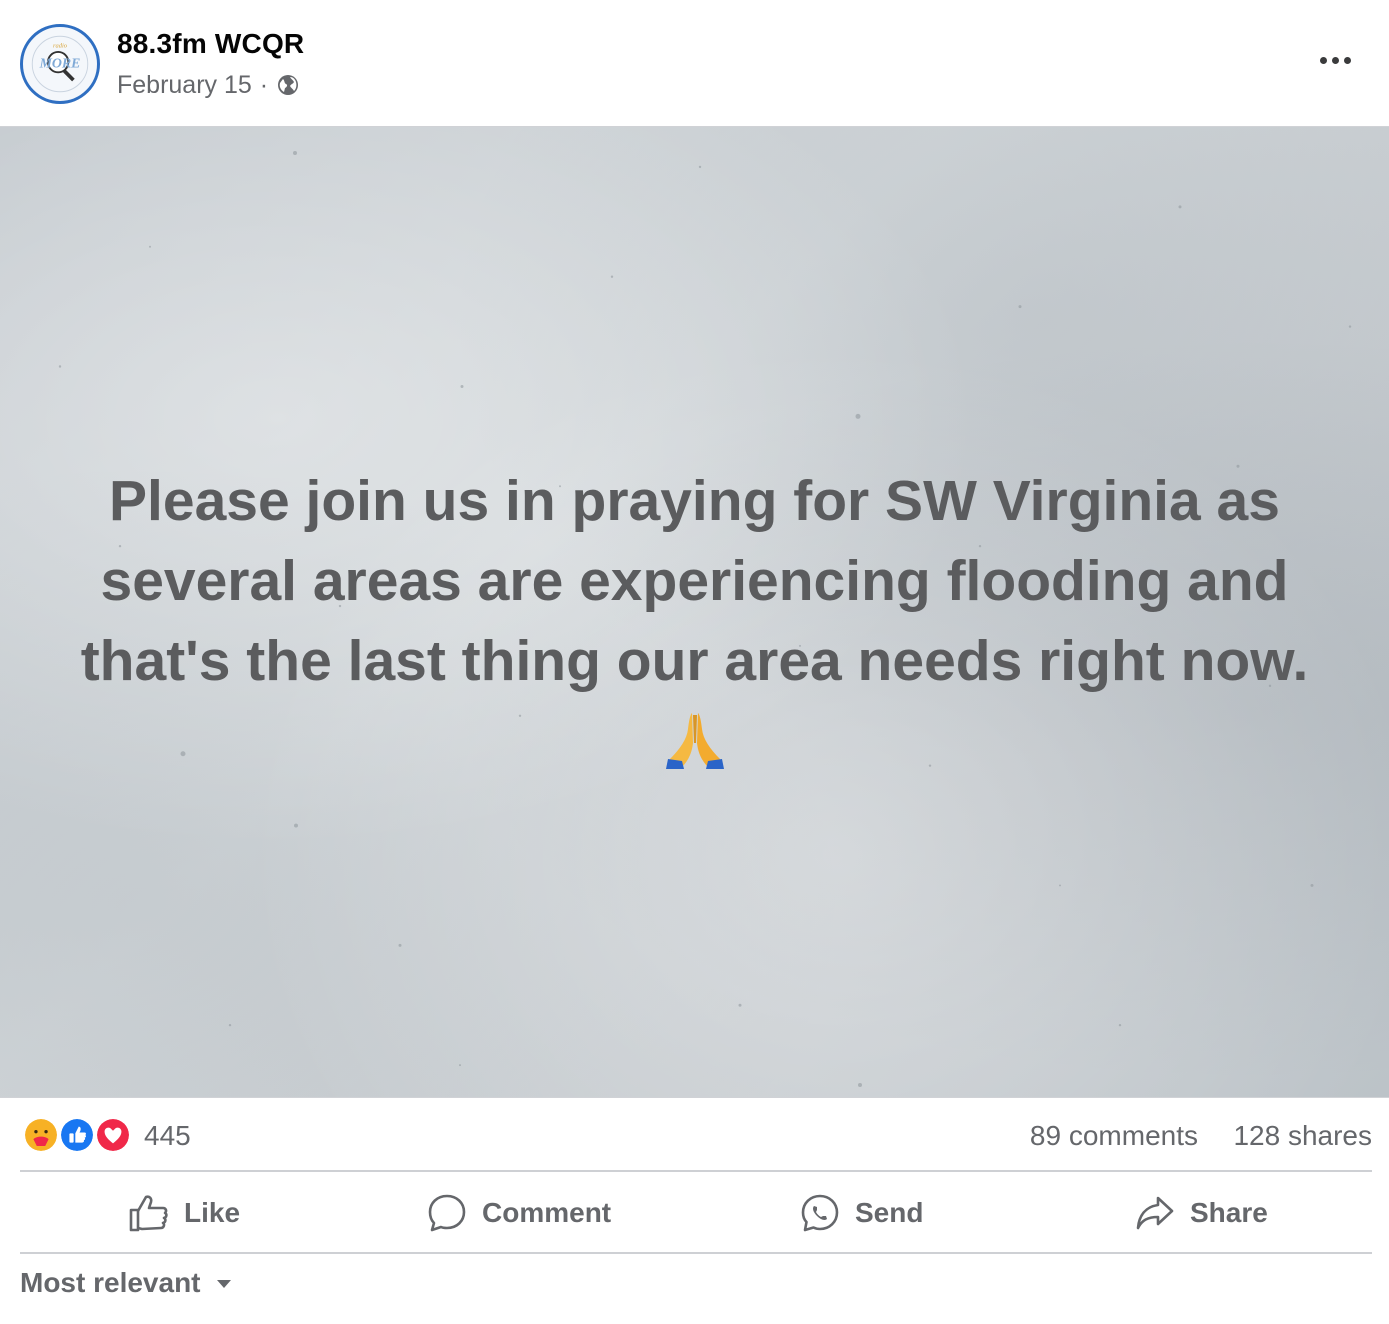 The image size is (1389, 1324). Describe the element at coordinates (889, 1212) in the screenshot. I see `send-label: Send` at that location.